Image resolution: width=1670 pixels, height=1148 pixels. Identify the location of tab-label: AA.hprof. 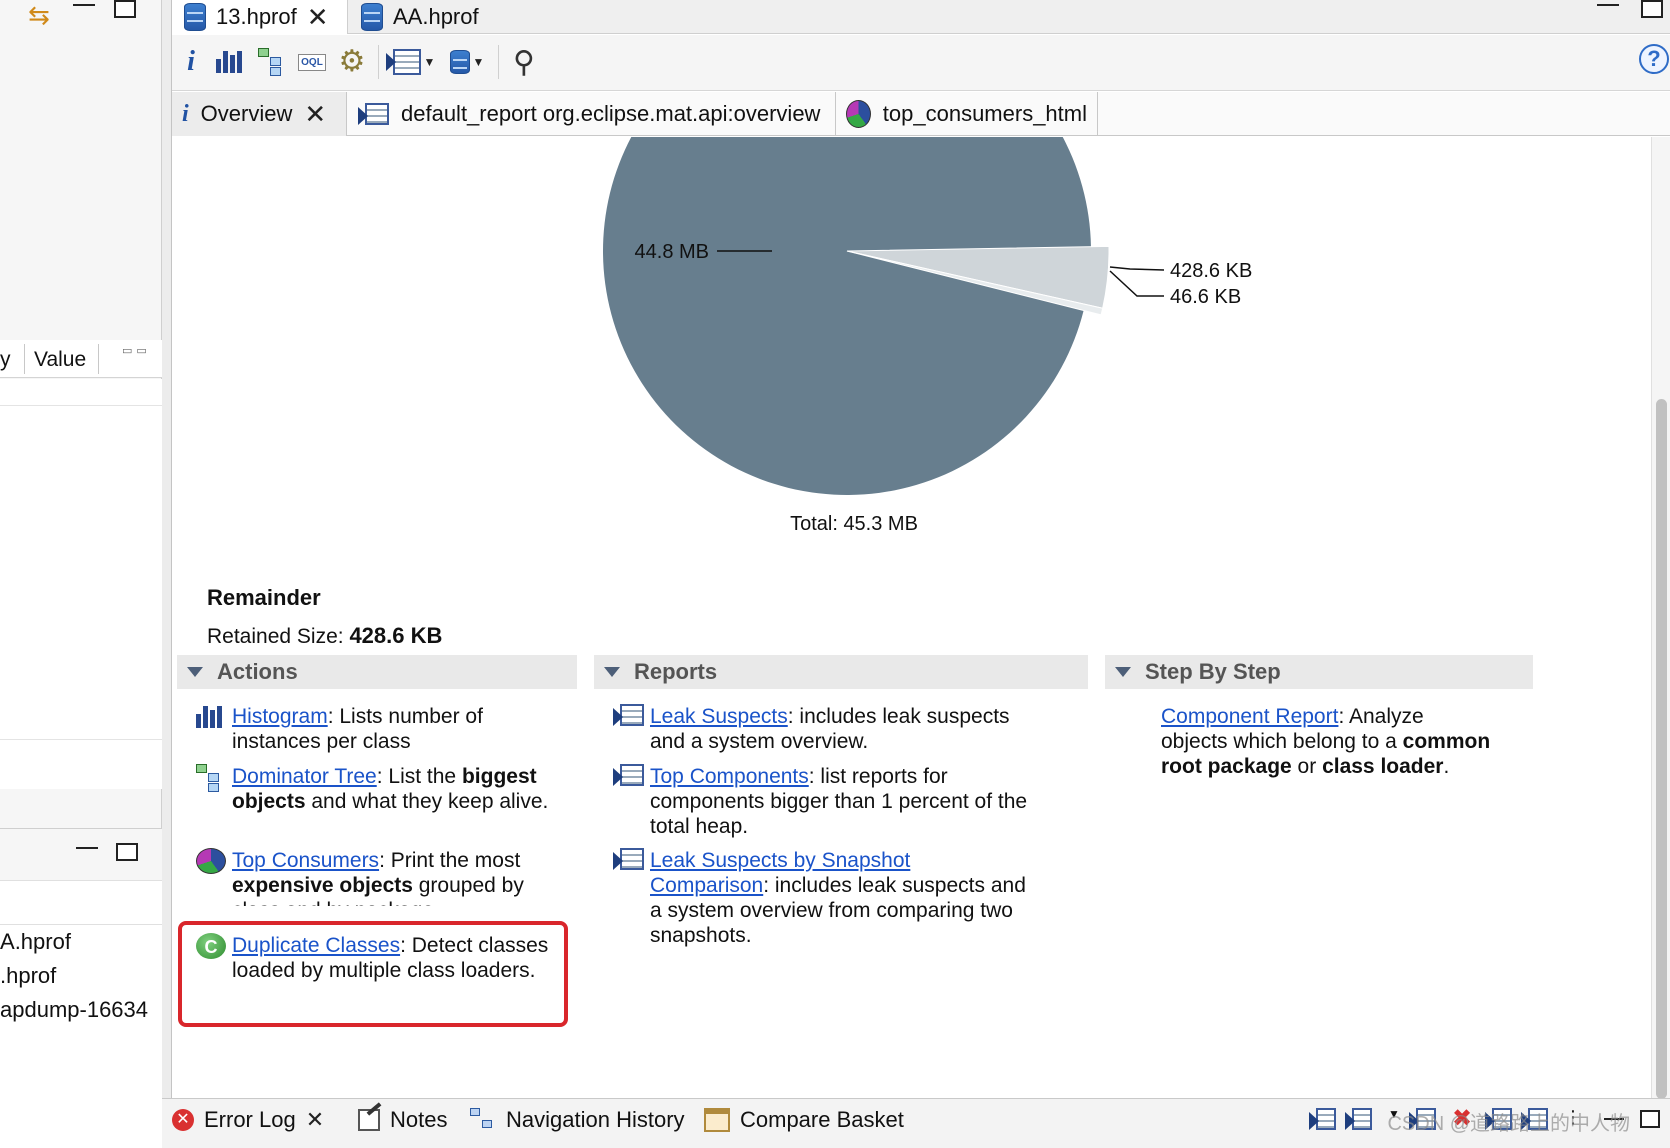
(436, 16).